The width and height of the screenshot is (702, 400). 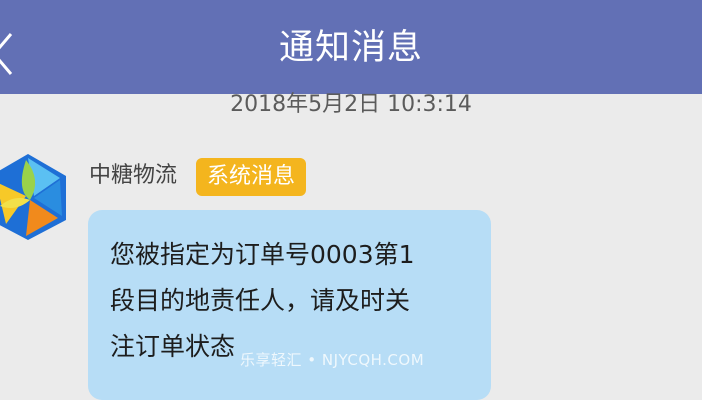 What do you see at coordinates (133, 175) in the screenshot?
I see `sender-name: 中糖物流` at bounding box center [133, 175].